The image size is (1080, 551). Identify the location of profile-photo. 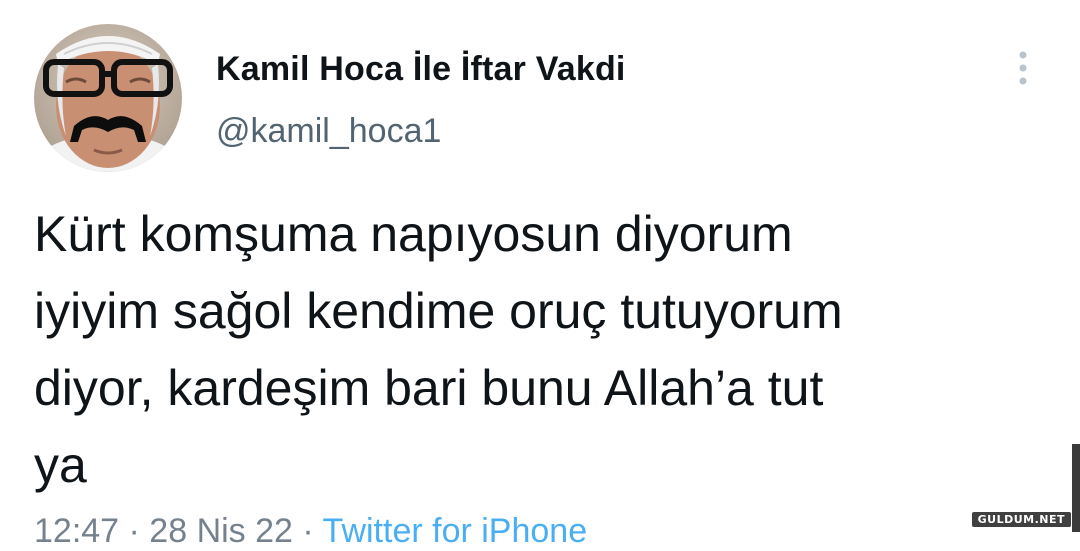
(108, 98).